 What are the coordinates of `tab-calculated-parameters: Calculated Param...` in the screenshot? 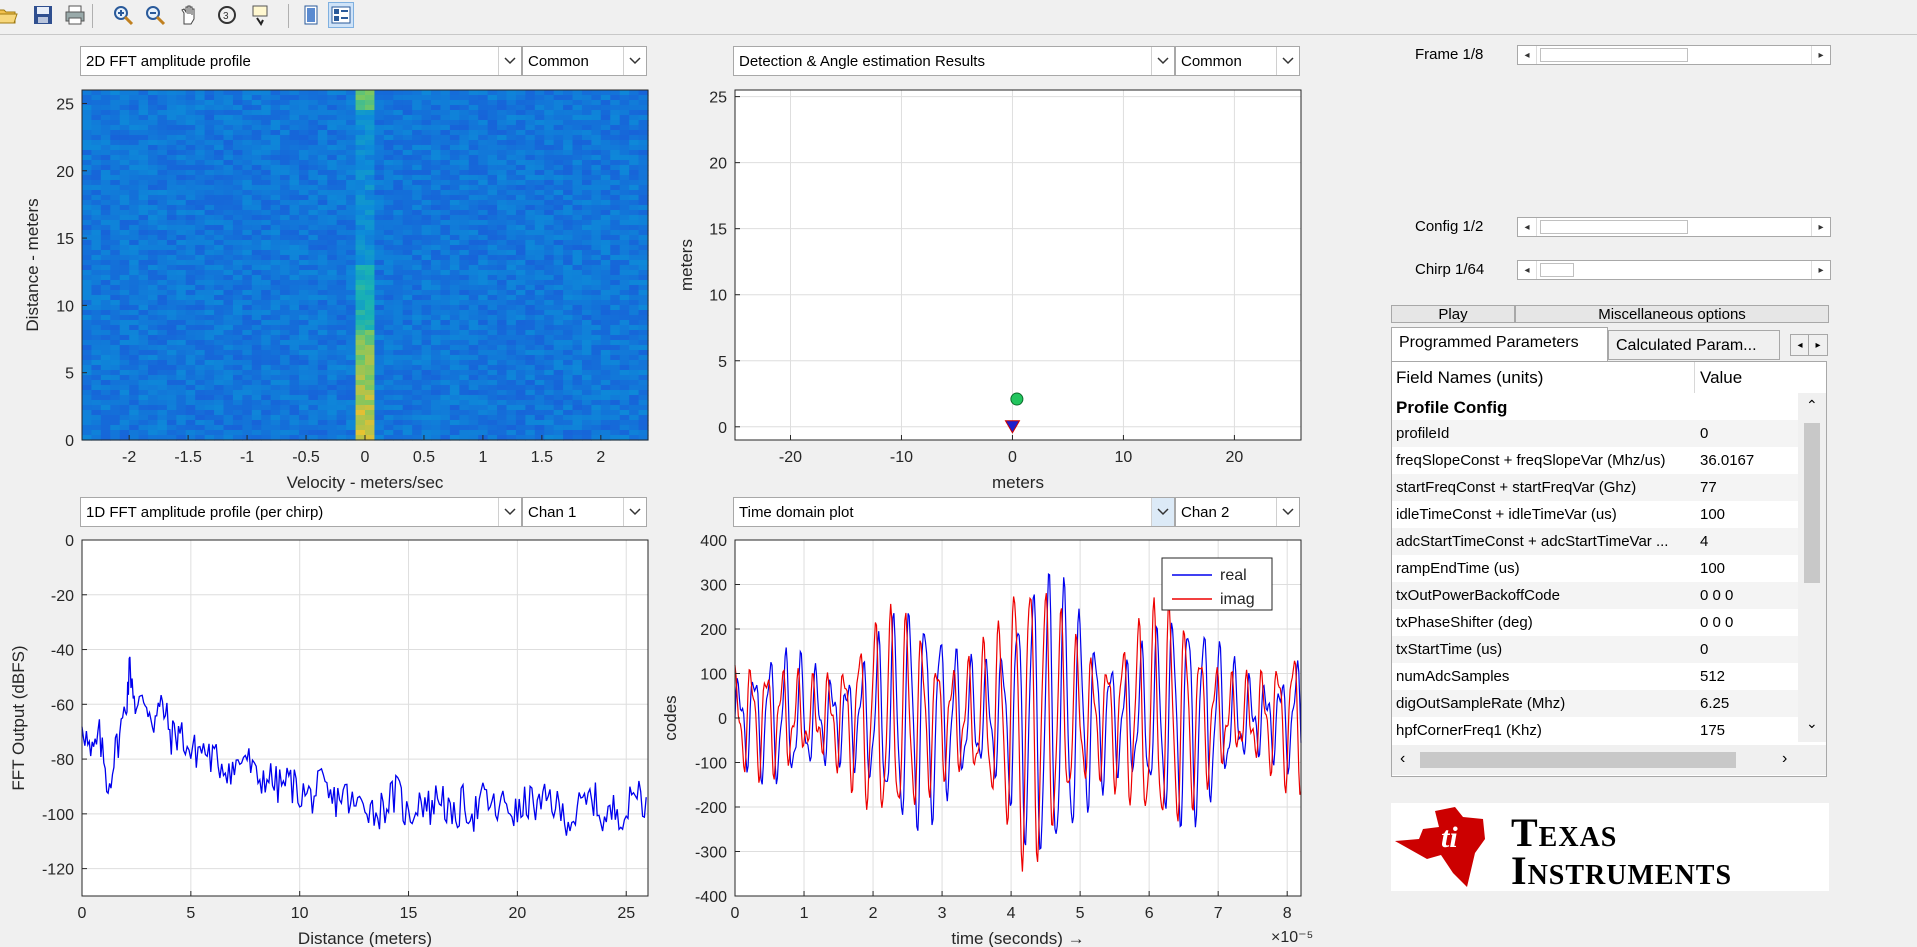 It's located at (1694, 345).